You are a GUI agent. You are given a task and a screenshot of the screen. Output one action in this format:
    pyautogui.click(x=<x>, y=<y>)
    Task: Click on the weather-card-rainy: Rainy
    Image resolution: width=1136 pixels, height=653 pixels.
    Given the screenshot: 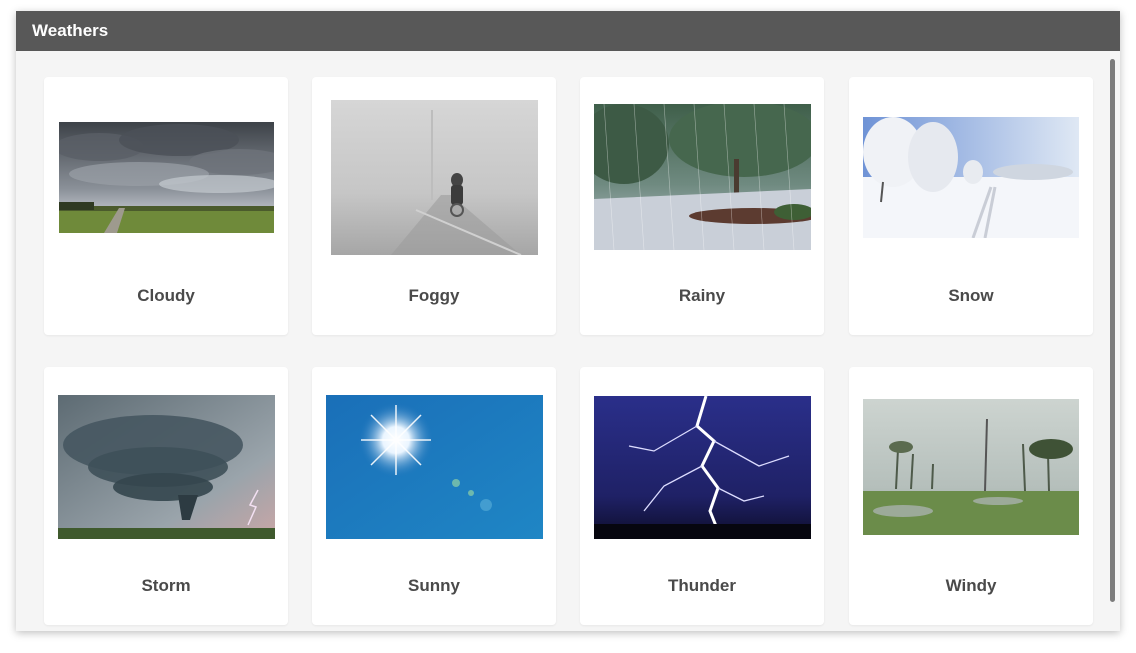 What is the action you would take?
    pyautogui.click(x=702, y=206)
    